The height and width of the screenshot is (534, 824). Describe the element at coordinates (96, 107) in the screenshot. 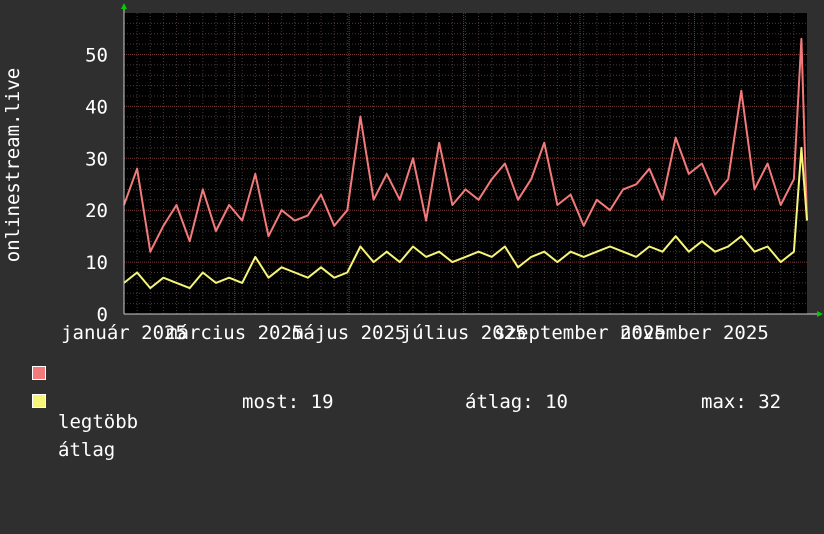

I see `y-tick-label: 40` at that location.